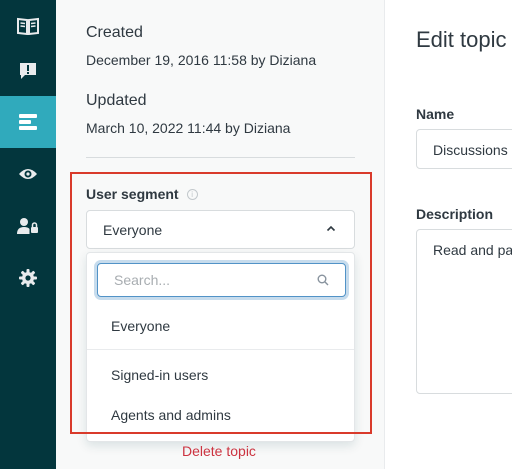 The image size is (512, 469). I want to click on description-field-value: Read and pa, so click(472, 250).